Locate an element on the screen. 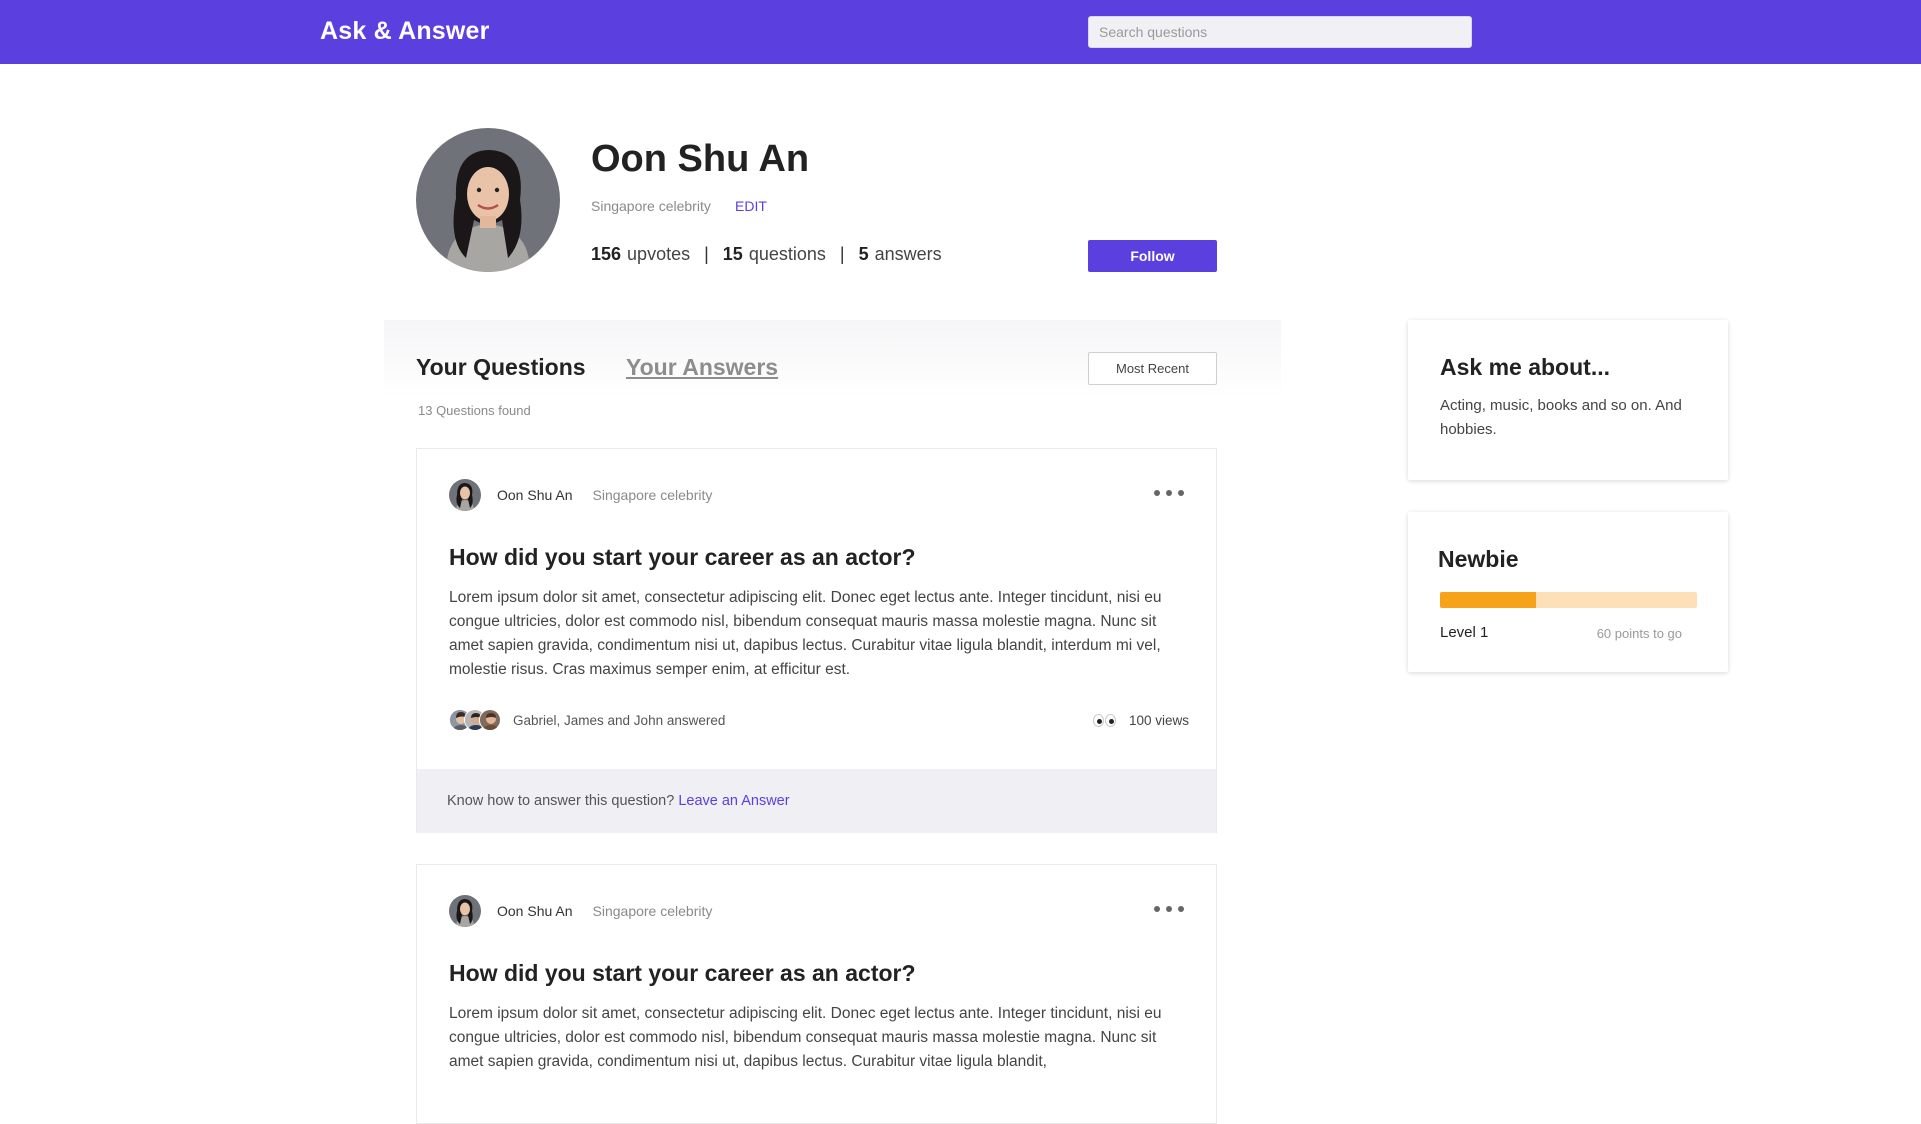 The width and height of the screenshot is (1921, 1124). level-progress-fill is located at coordinates (1488, 600).